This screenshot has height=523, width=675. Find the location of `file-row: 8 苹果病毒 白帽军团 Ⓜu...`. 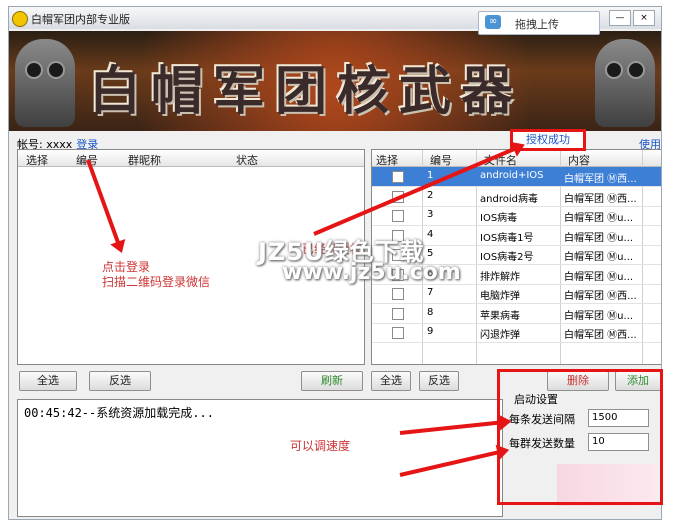

file-row: 8 苹果病毒 白帽军团 Ⓜu... is located at coordinates (516, 314).